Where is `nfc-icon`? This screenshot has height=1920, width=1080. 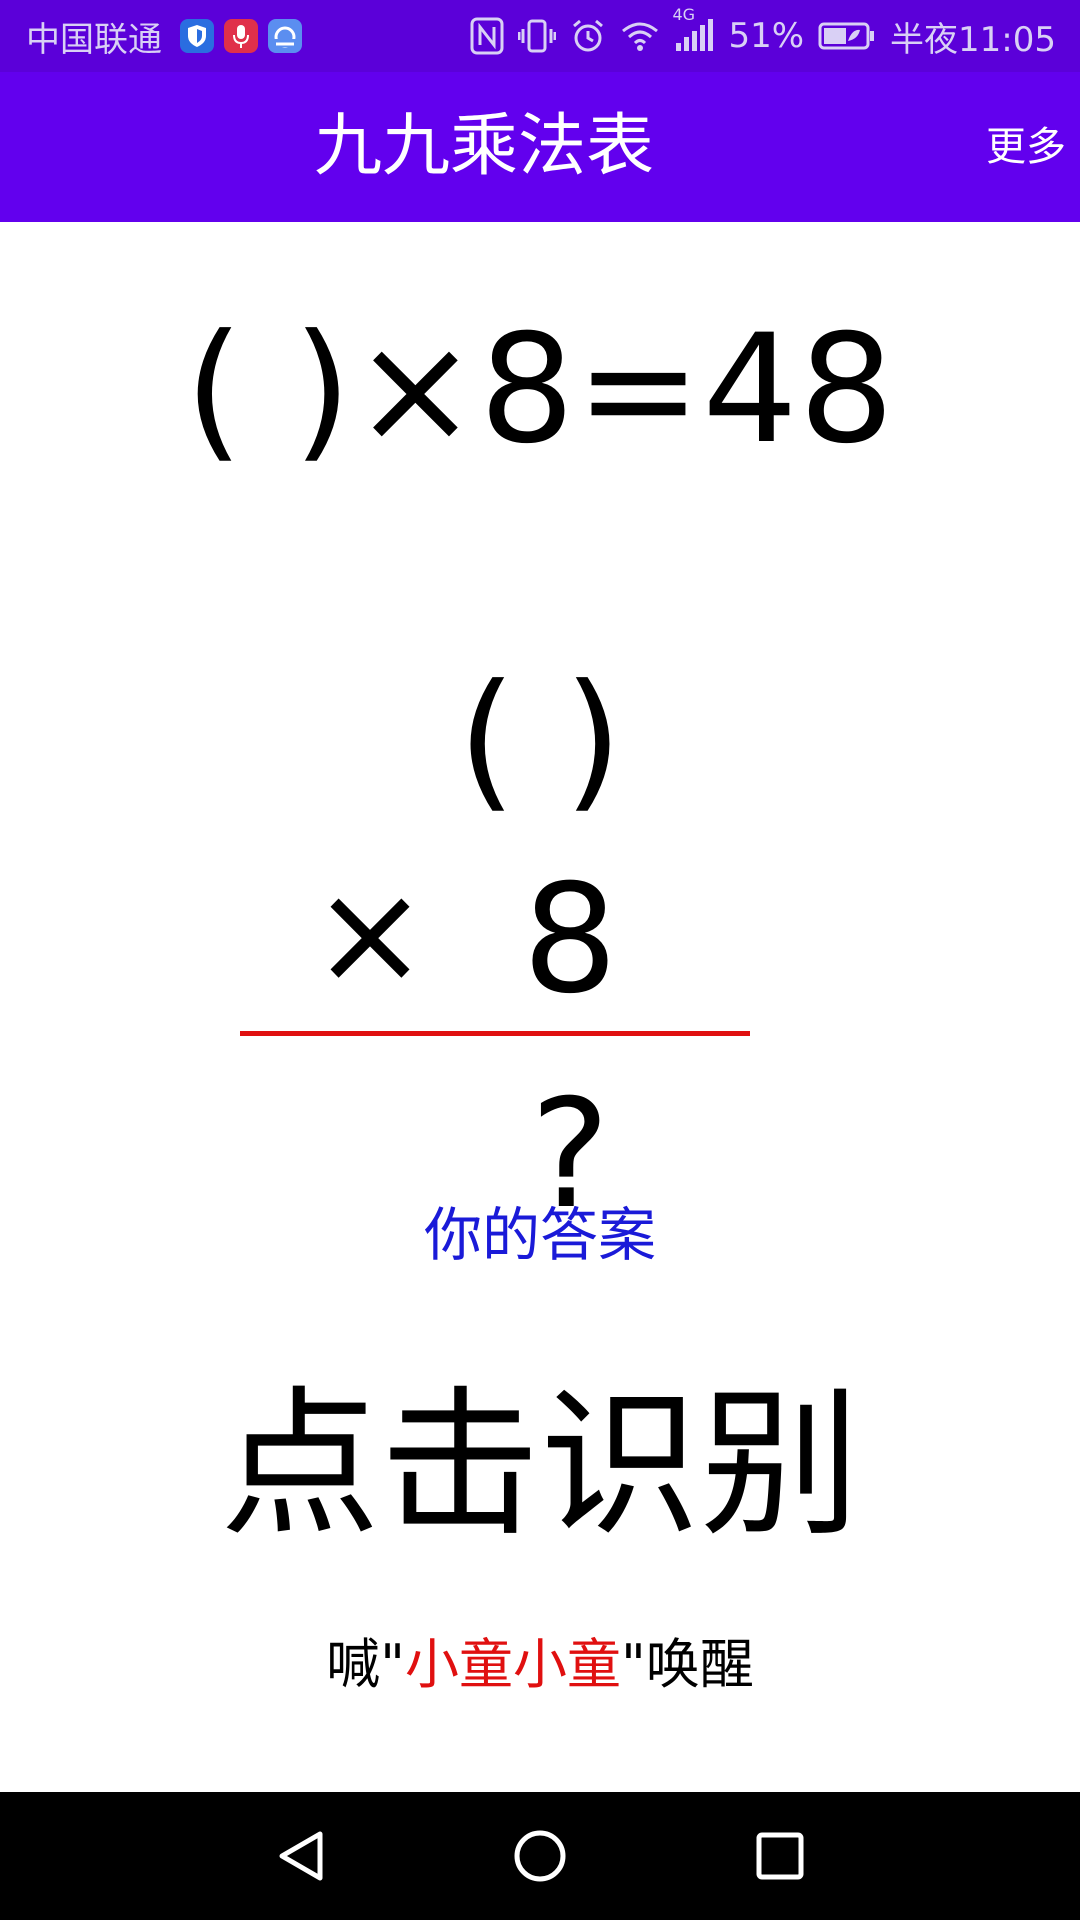 nfc-icon is located at coordinates (487, 36).